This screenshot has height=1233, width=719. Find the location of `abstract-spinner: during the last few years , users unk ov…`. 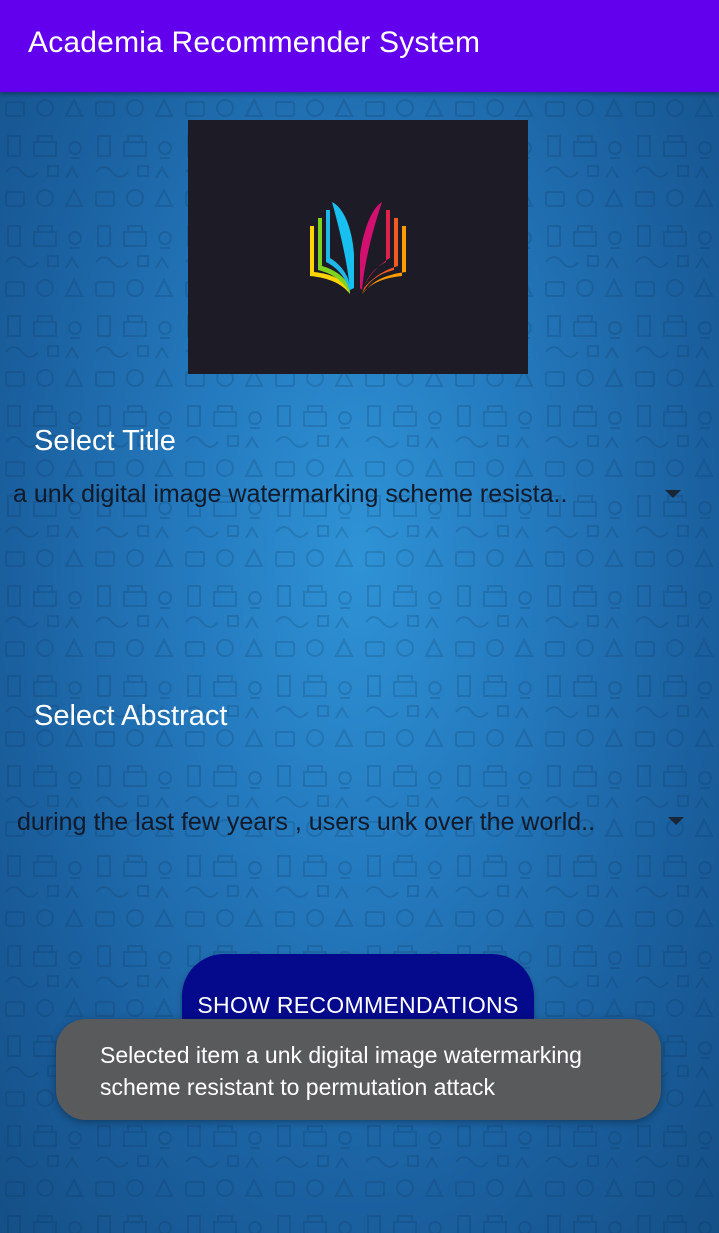

abstract-spinner: during the last few years , users unk ov… is located at coordinates (359, 825).